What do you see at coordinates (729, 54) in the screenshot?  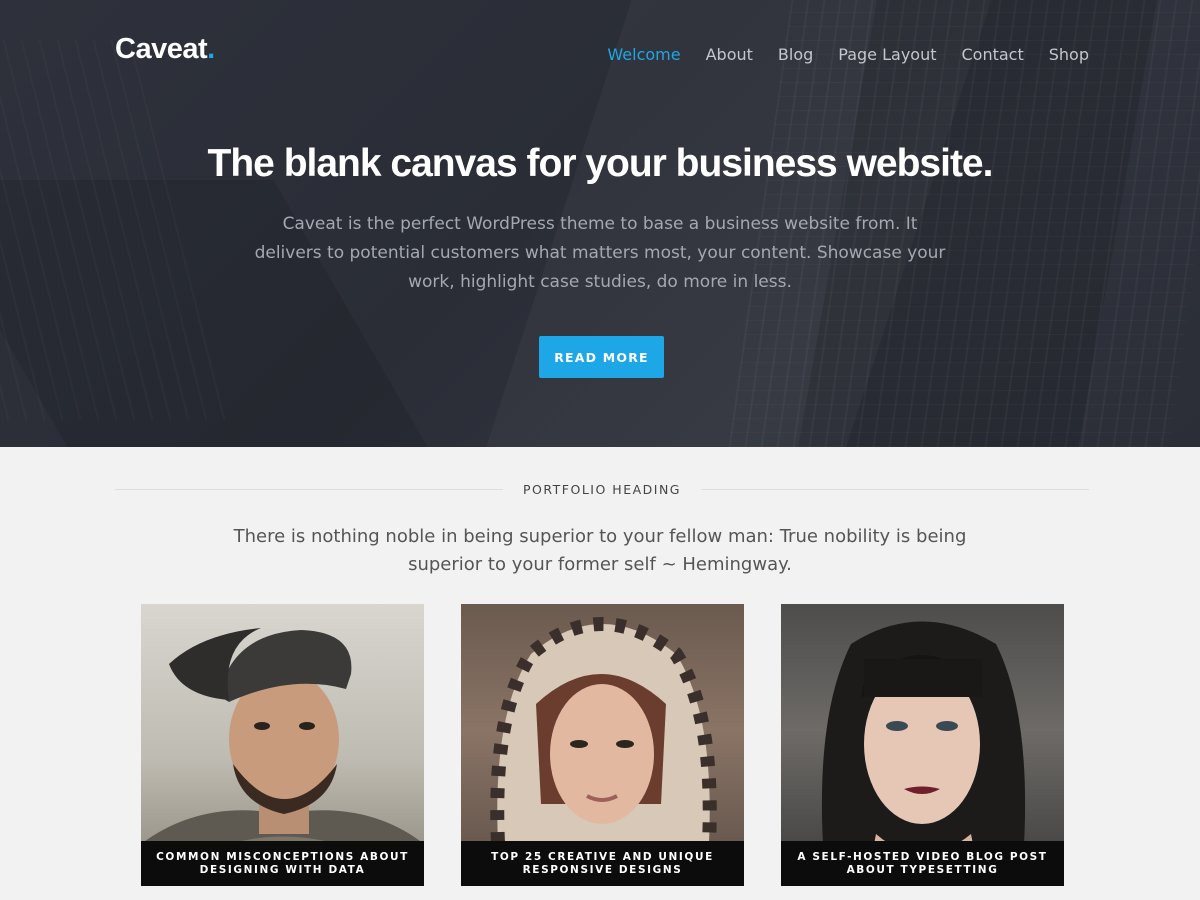 I see `nav-item-about: About` at bounding box center [729, 54].